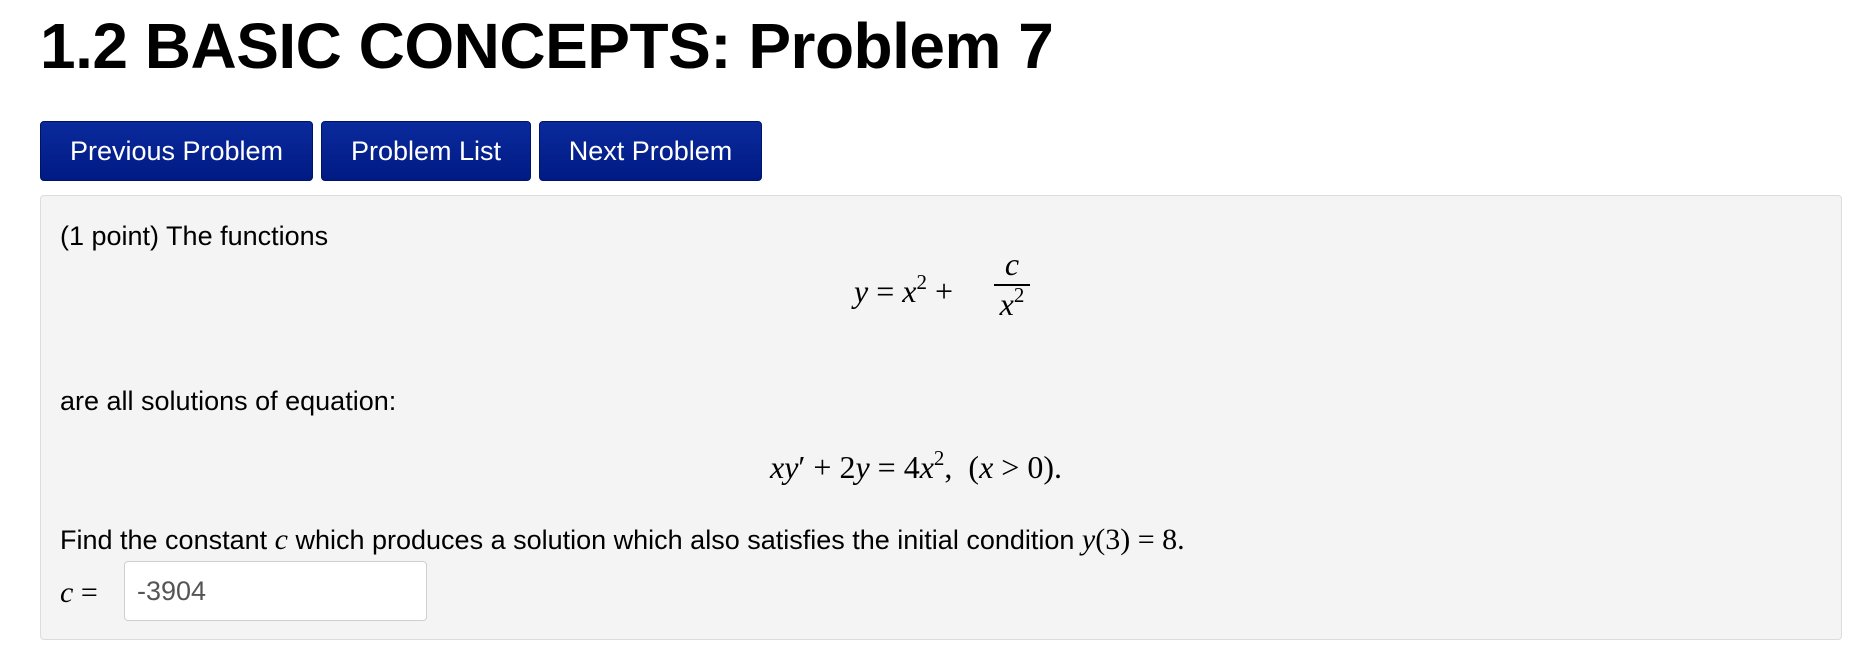  Describe the element at coordinates (79, 592) in the screenshot. I see `answer-label: c =` at that location.